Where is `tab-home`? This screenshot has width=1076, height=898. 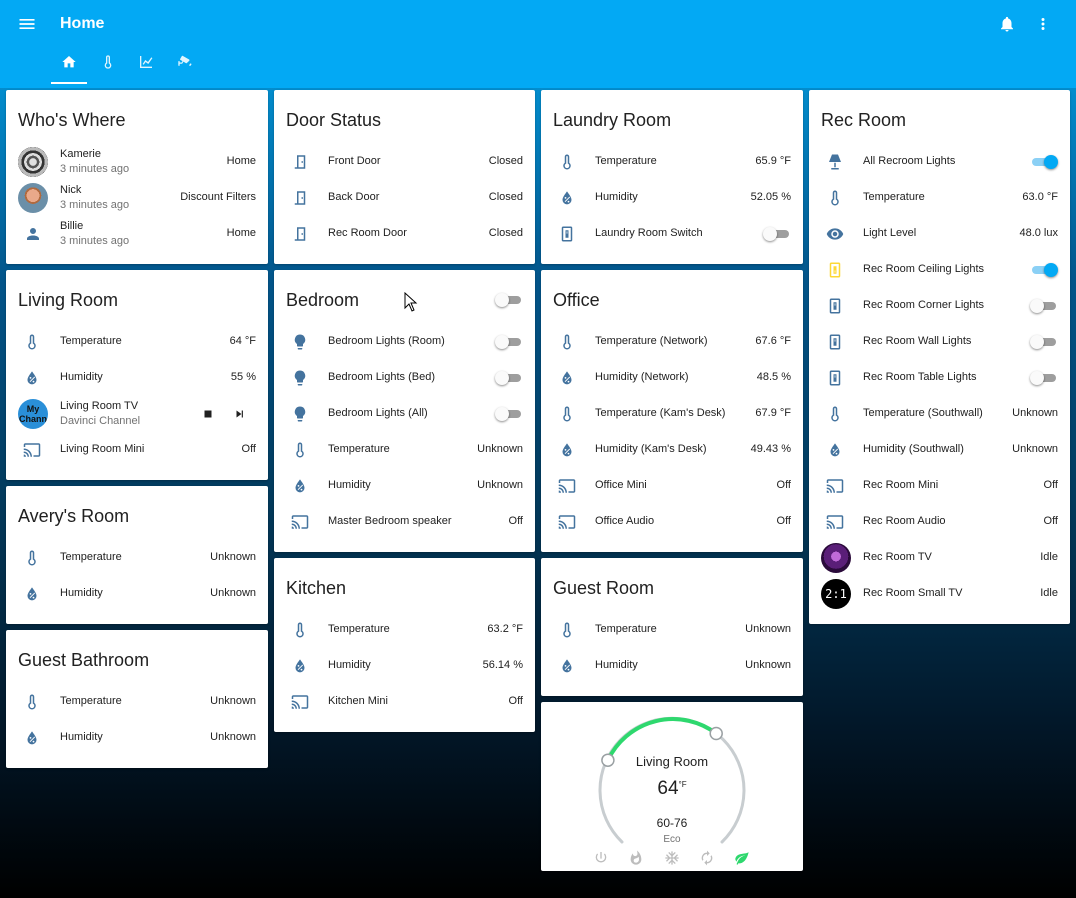 tab-home is located at coordinates (69, 69).